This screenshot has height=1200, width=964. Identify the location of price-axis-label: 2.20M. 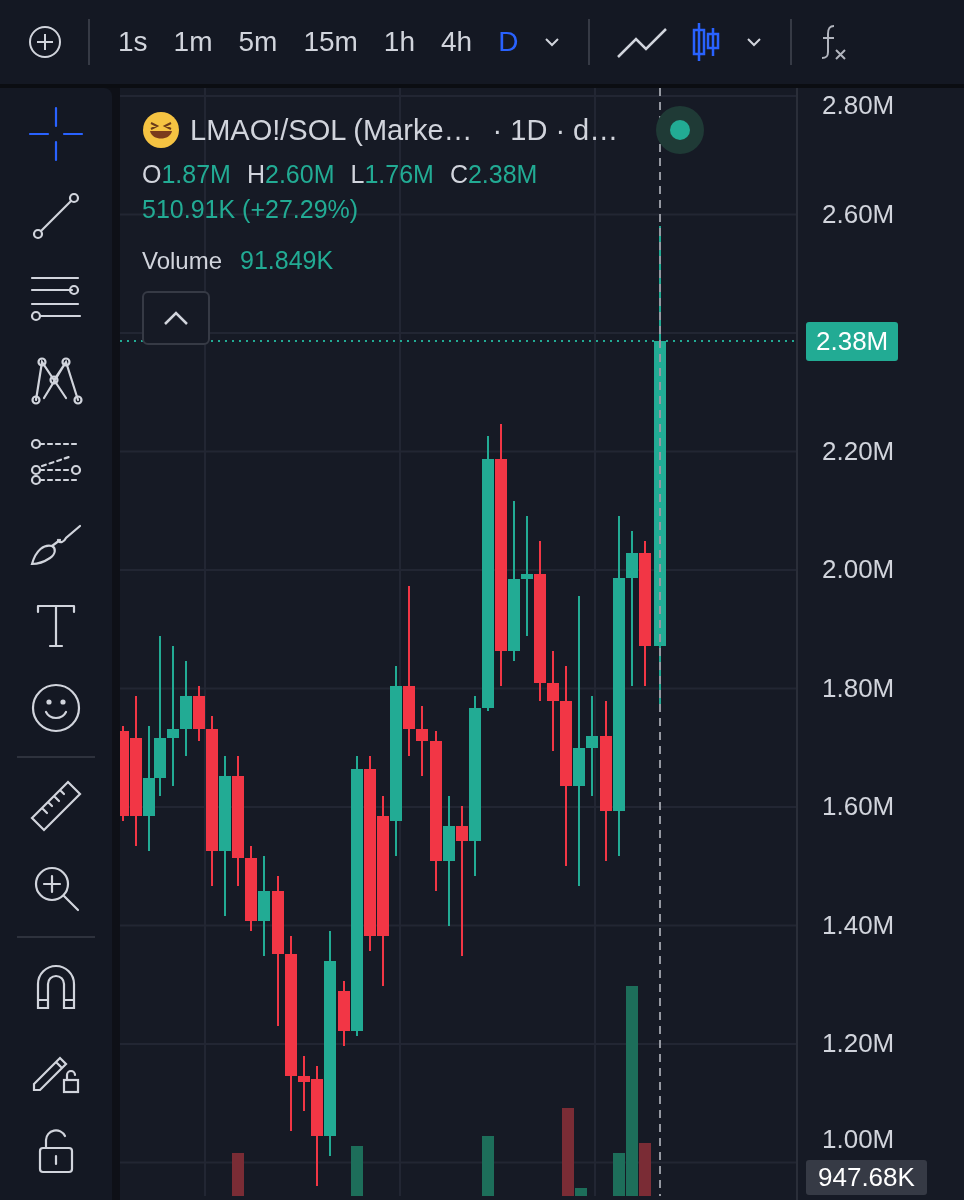
(858, 451).